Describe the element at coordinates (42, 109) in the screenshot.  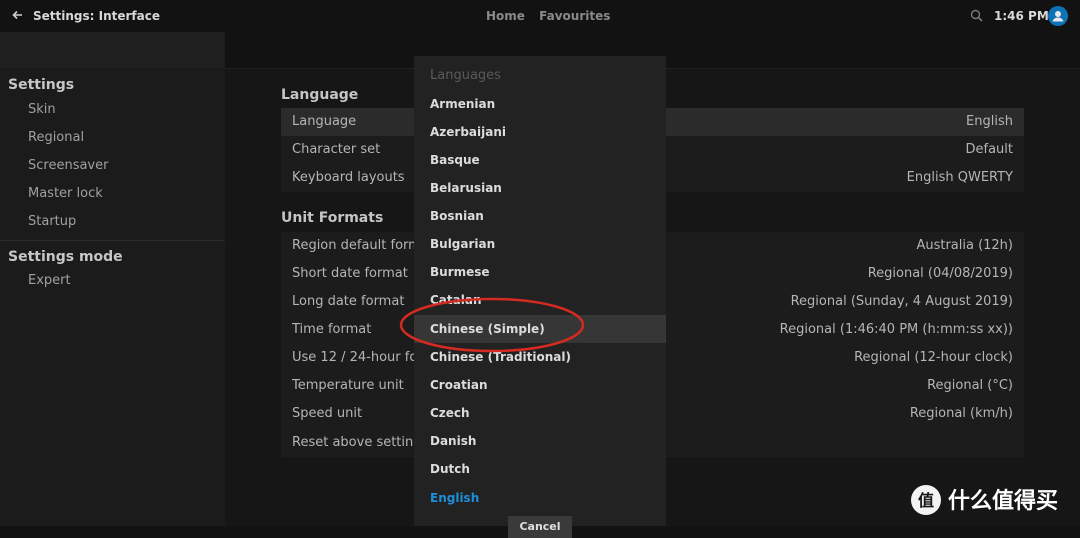
I see `sidebar-item-skin: Skin` at that location.